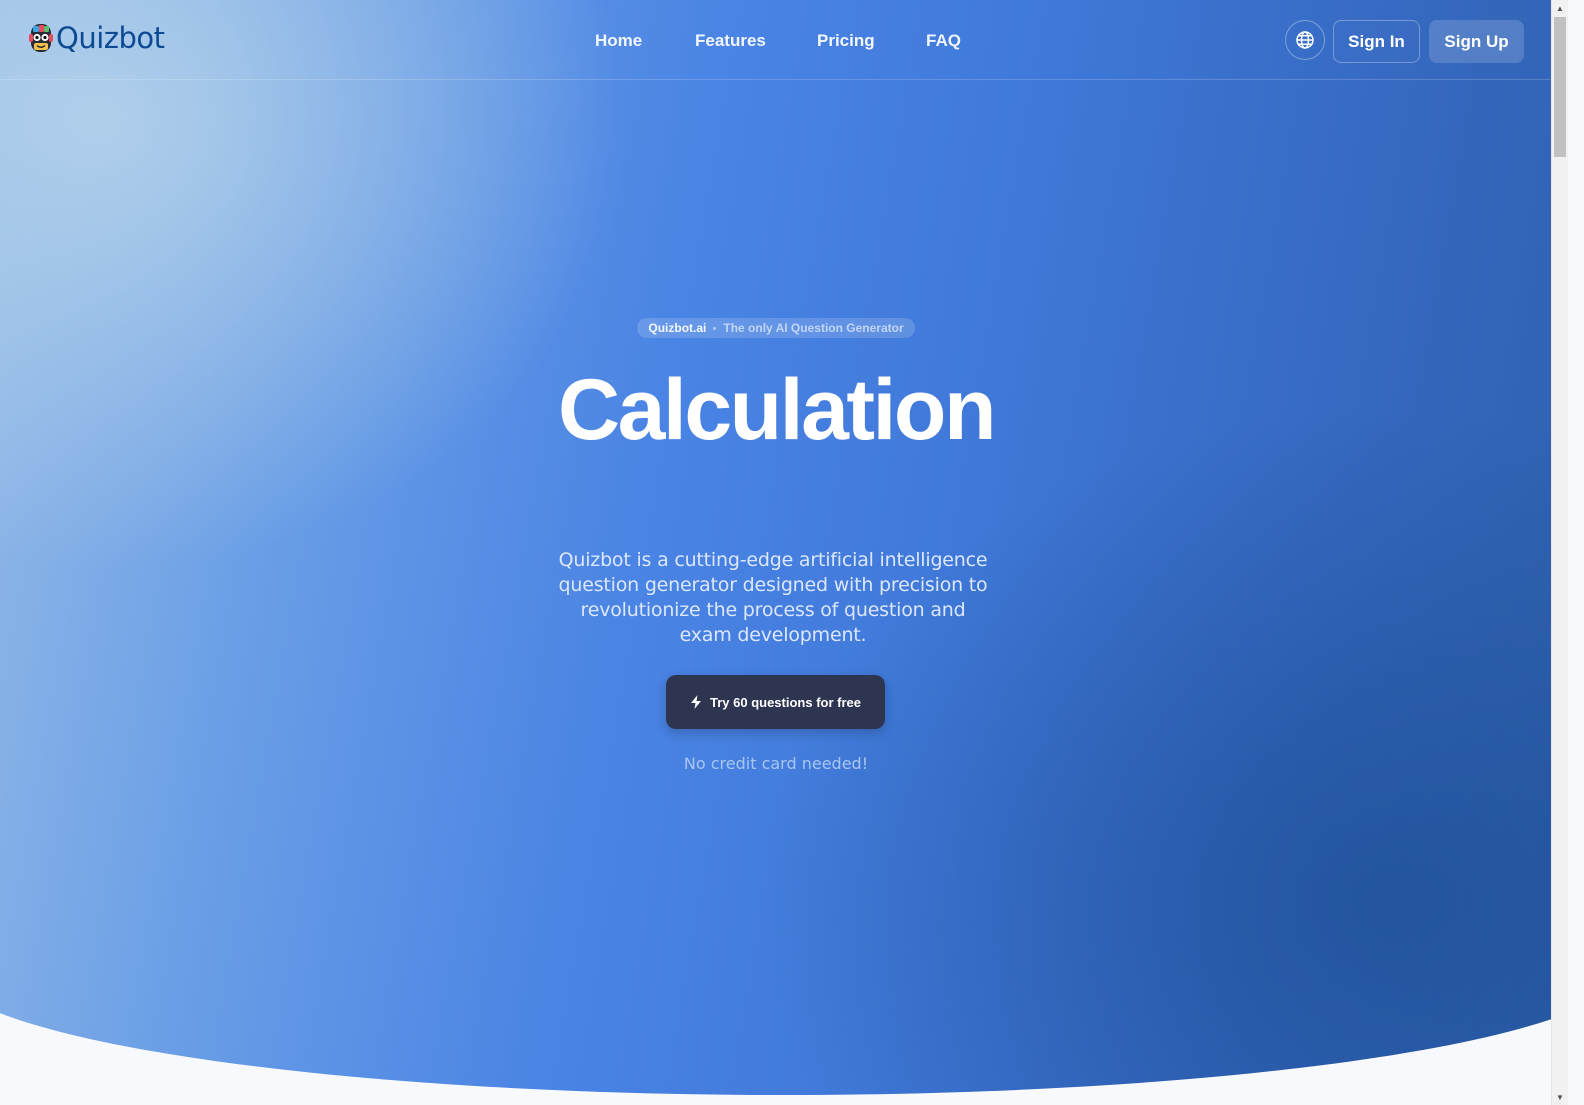 This screenshot has width=1584, height=1105. I want to click on sign-in-button: Sign In, so click(1376, 41).